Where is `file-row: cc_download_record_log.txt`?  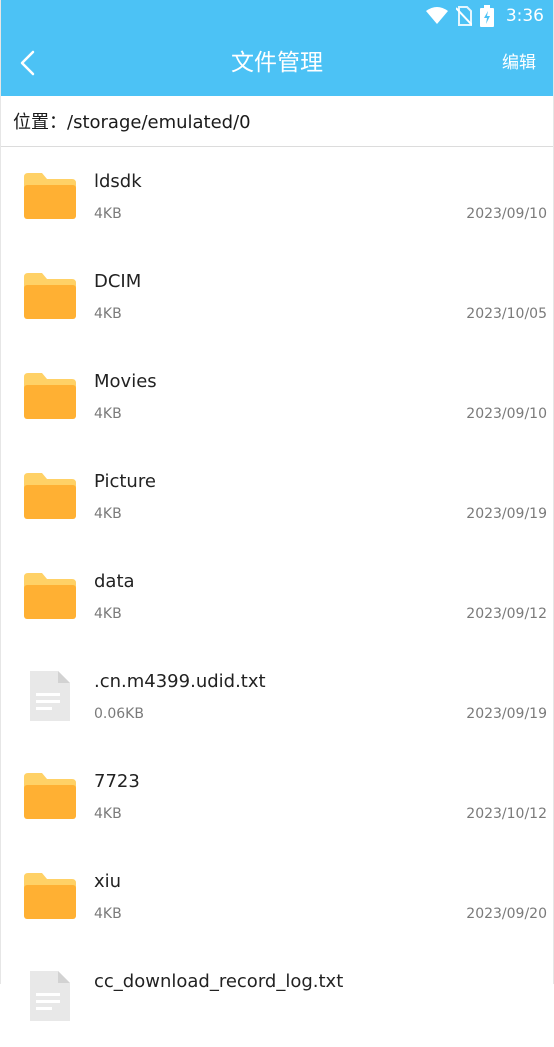 file-row: cc_download_record_log.txt is located at coordinates (277, 997).